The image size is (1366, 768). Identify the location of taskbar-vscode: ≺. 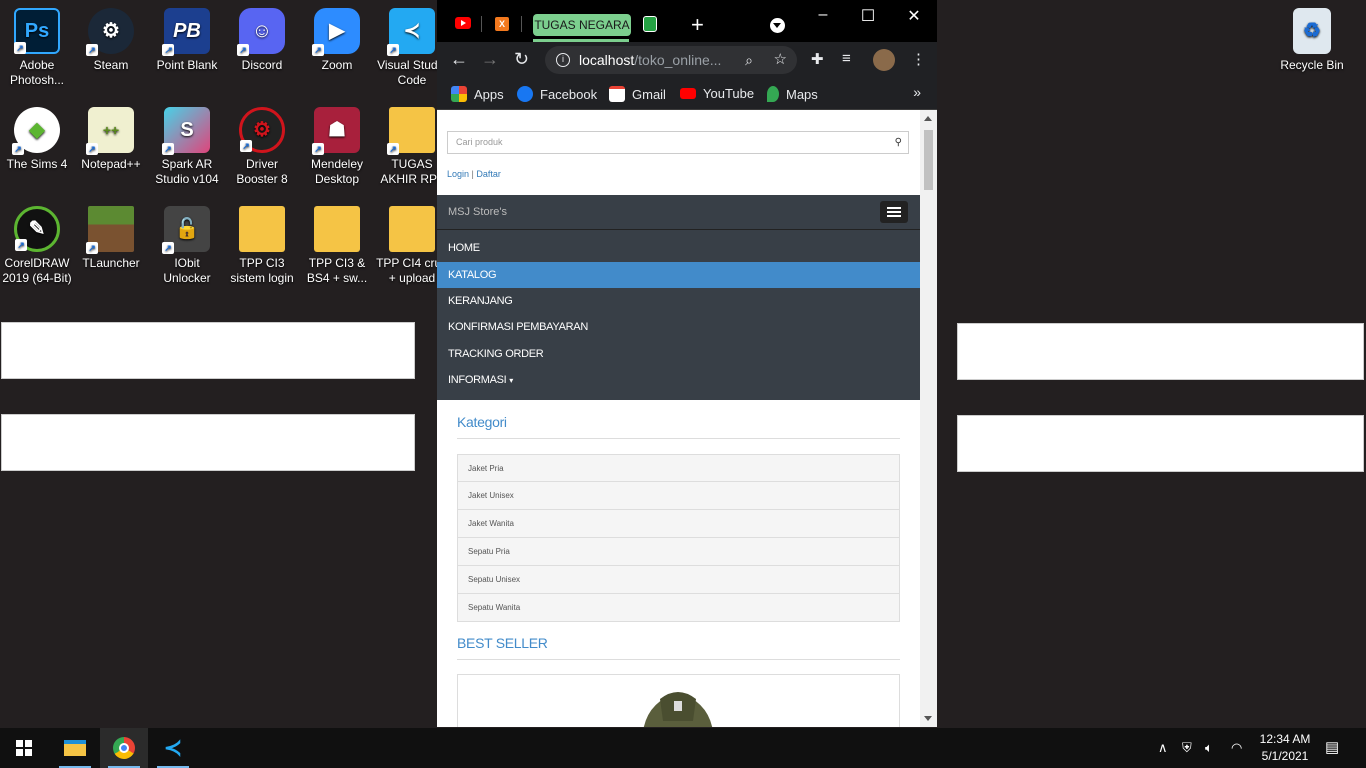
(173, 748).